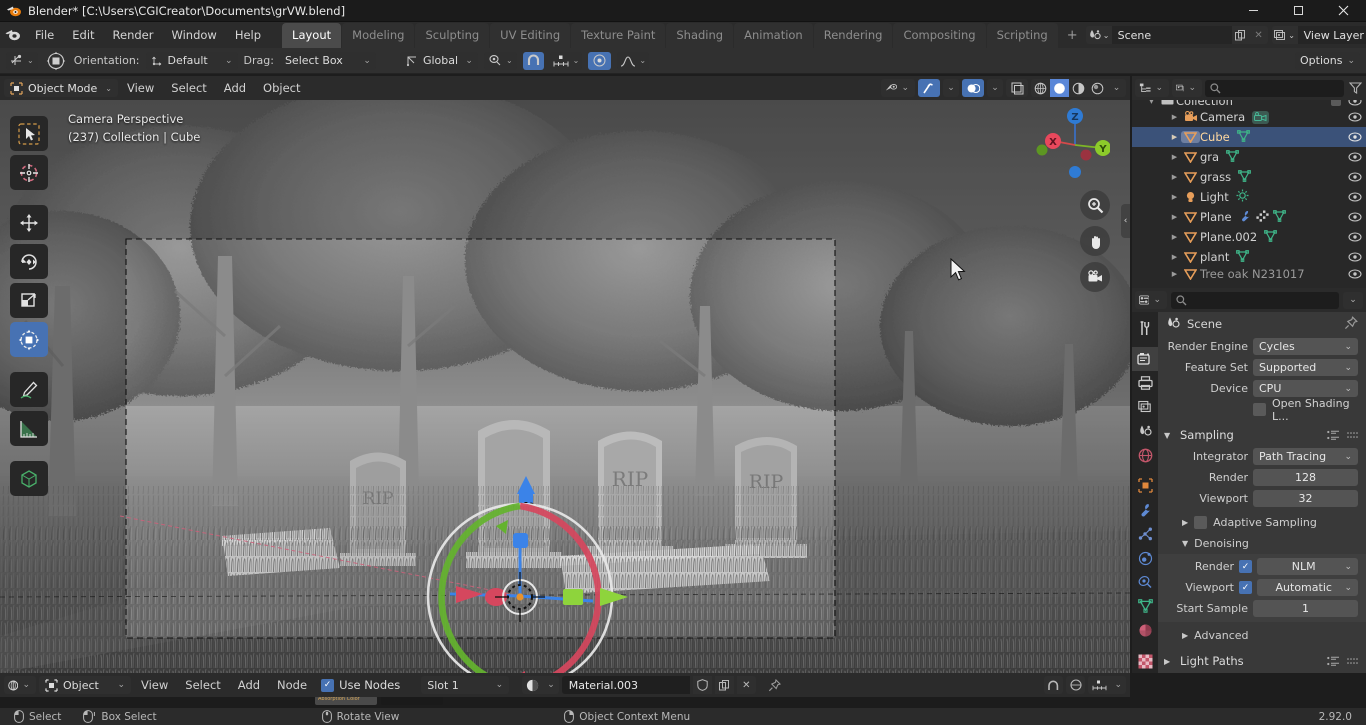  Describe the element at coordinates (29, 172) in the screenshot. I see `cursor-icon` at that location.